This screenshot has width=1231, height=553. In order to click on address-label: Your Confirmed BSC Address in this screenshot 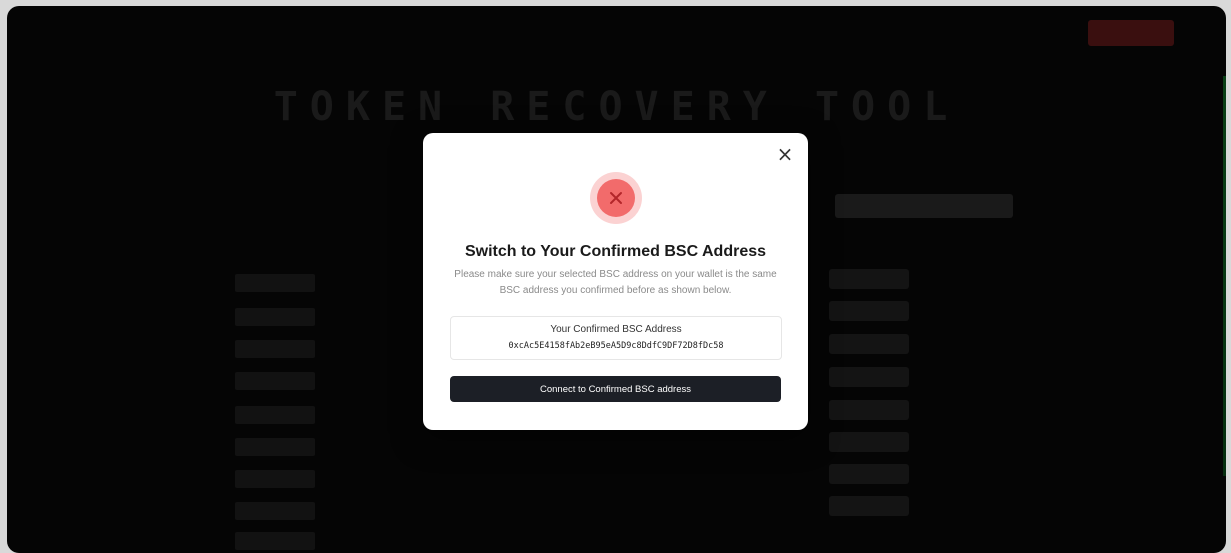, I will do `click(616, 329)`.